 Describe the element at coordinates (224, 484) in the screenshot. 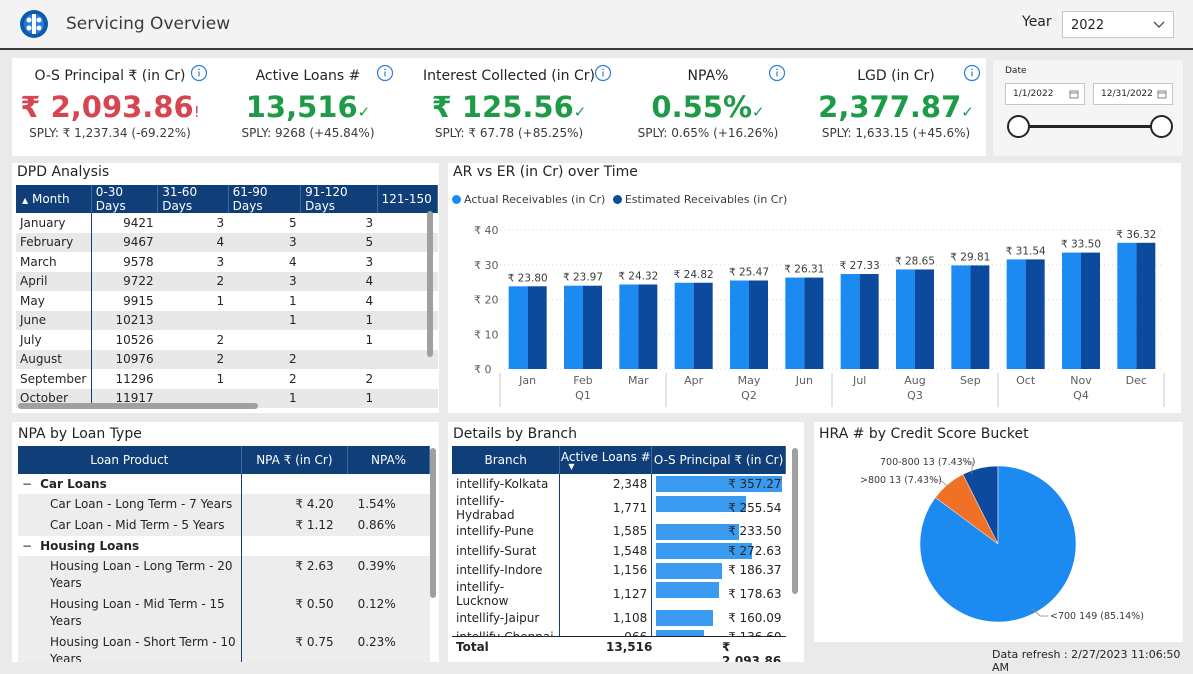

I see `group-row: − Car Loans` at that location.